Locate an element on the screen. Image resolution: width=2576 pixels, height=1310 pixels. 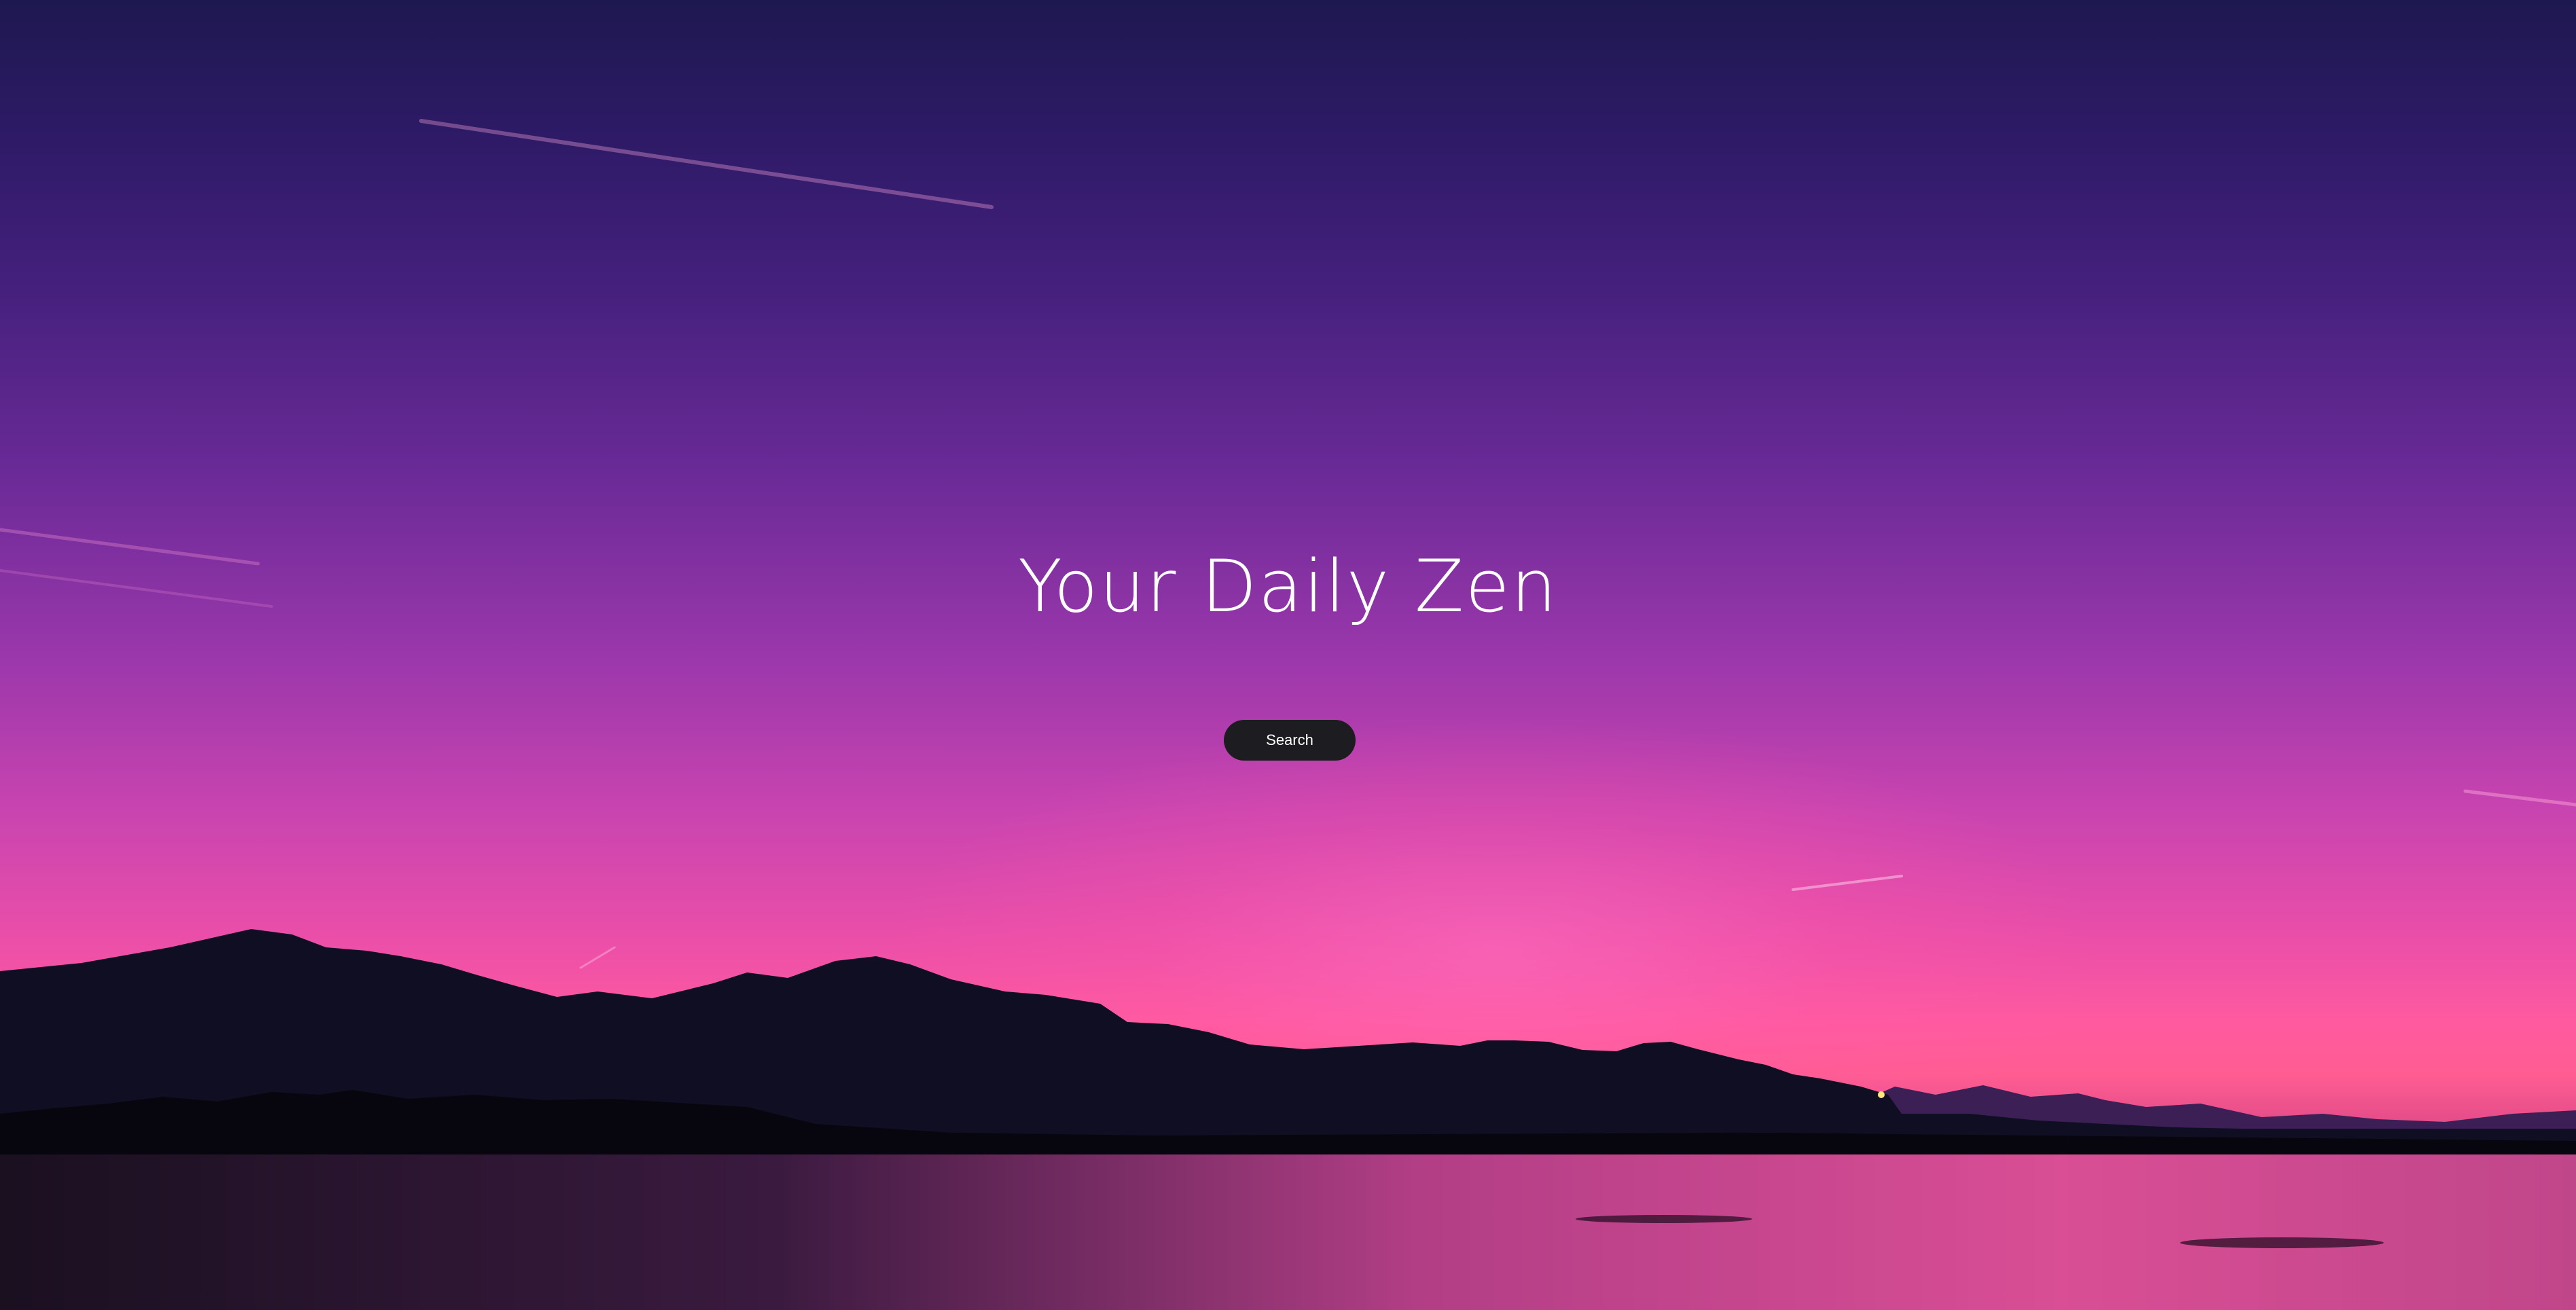
horizon-light is located at coordinates (1881, 1095).